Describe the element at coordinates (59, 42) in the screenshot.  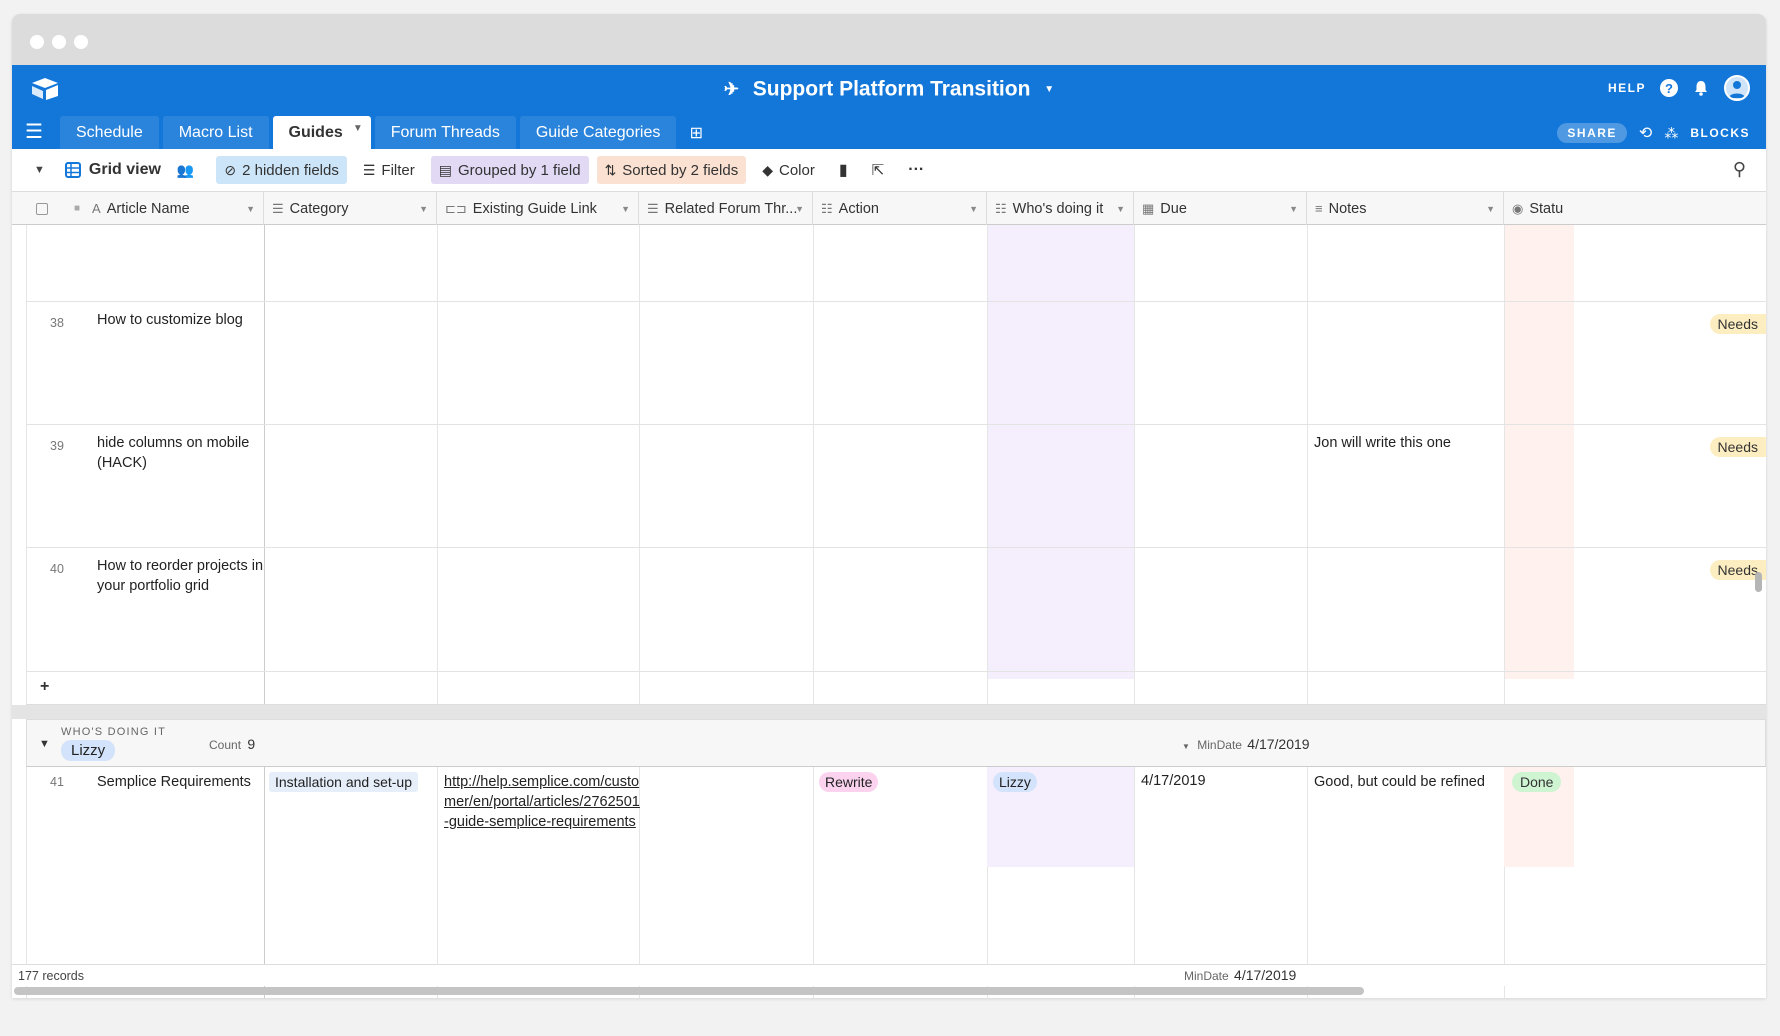
I see `window-minimize-button` at that location.